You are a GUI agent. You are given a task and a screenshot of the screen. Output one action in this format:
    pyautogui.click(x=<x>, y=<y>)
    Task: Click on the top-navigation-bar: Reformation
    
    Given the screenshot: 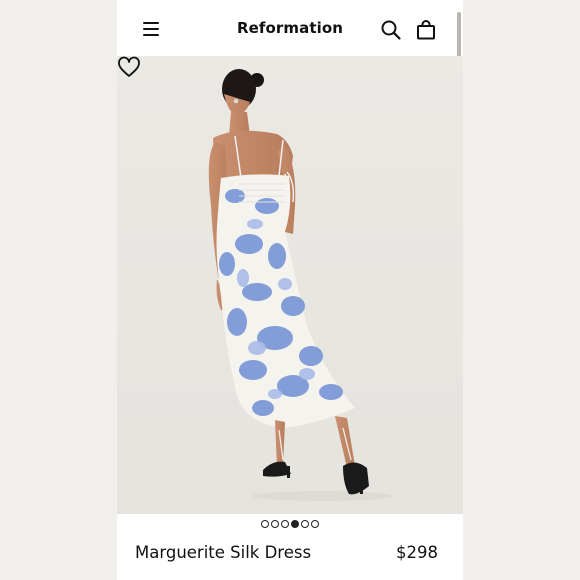 What is the action you would take?
    pyautogui.click(x=290, y=28)
    